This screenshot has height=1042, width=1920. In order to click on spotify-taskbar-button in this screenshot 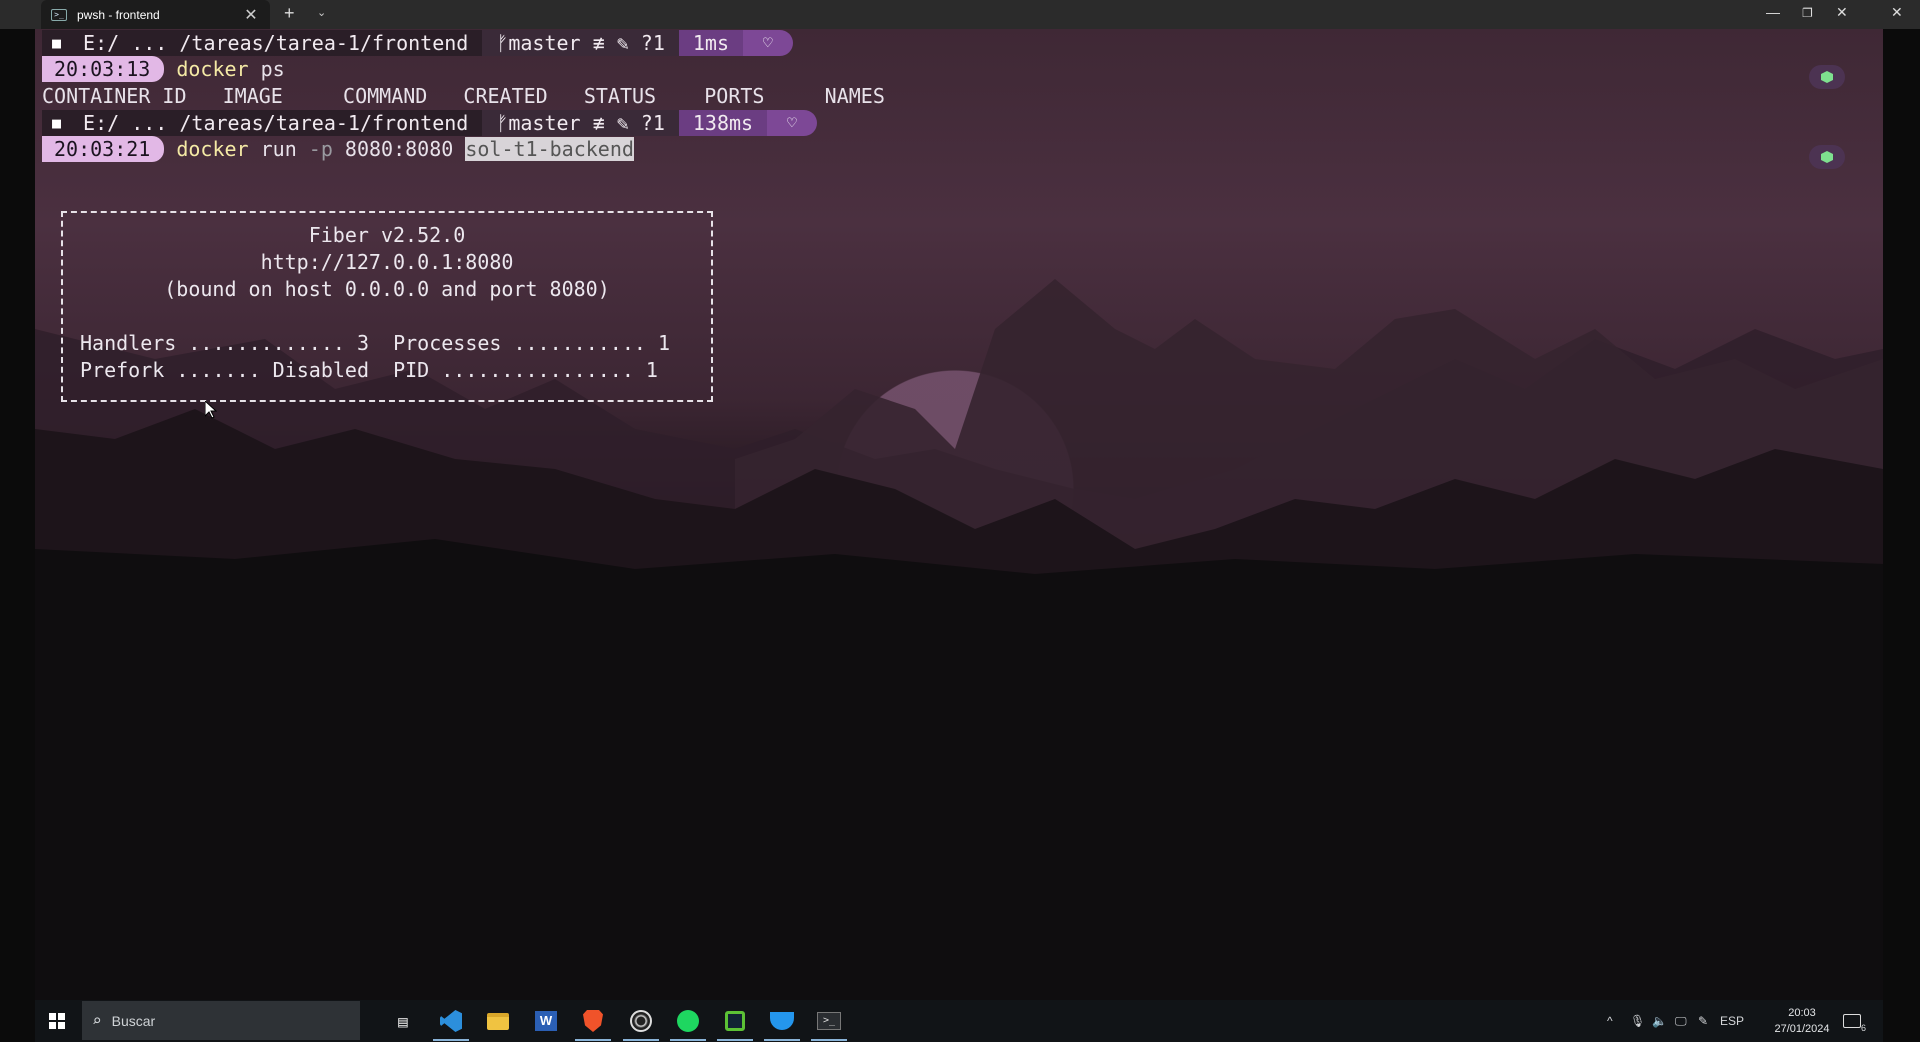, I will do `click(688, 1021)`.